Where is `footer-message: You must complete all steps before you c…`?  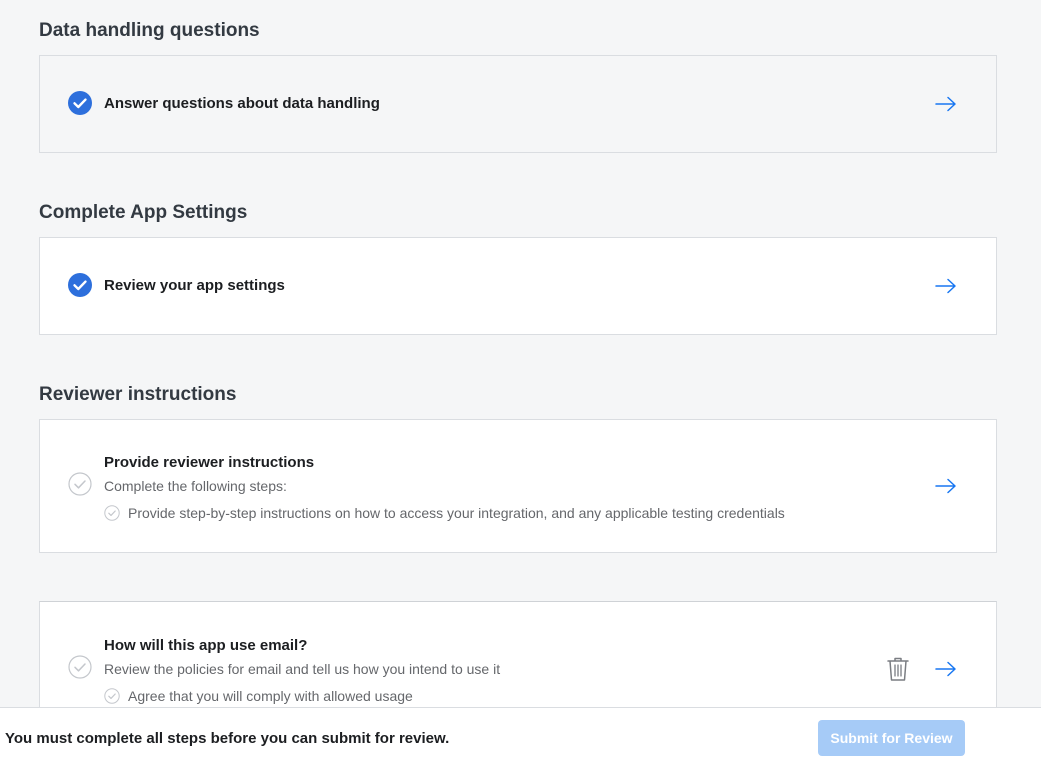
footer-message: You must complete all steps before you c… is located at coordinates (227, 738).